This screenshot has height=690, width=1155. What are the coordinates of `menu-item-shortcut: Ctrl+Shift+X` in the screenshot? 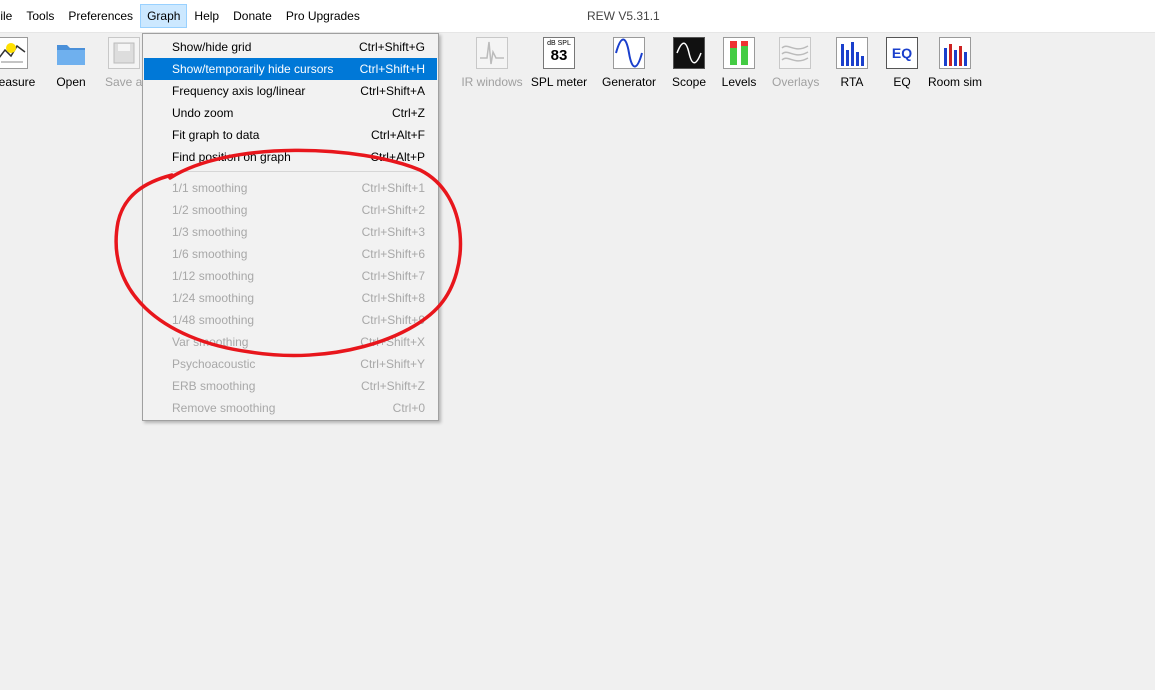 It's located at (392, 342).